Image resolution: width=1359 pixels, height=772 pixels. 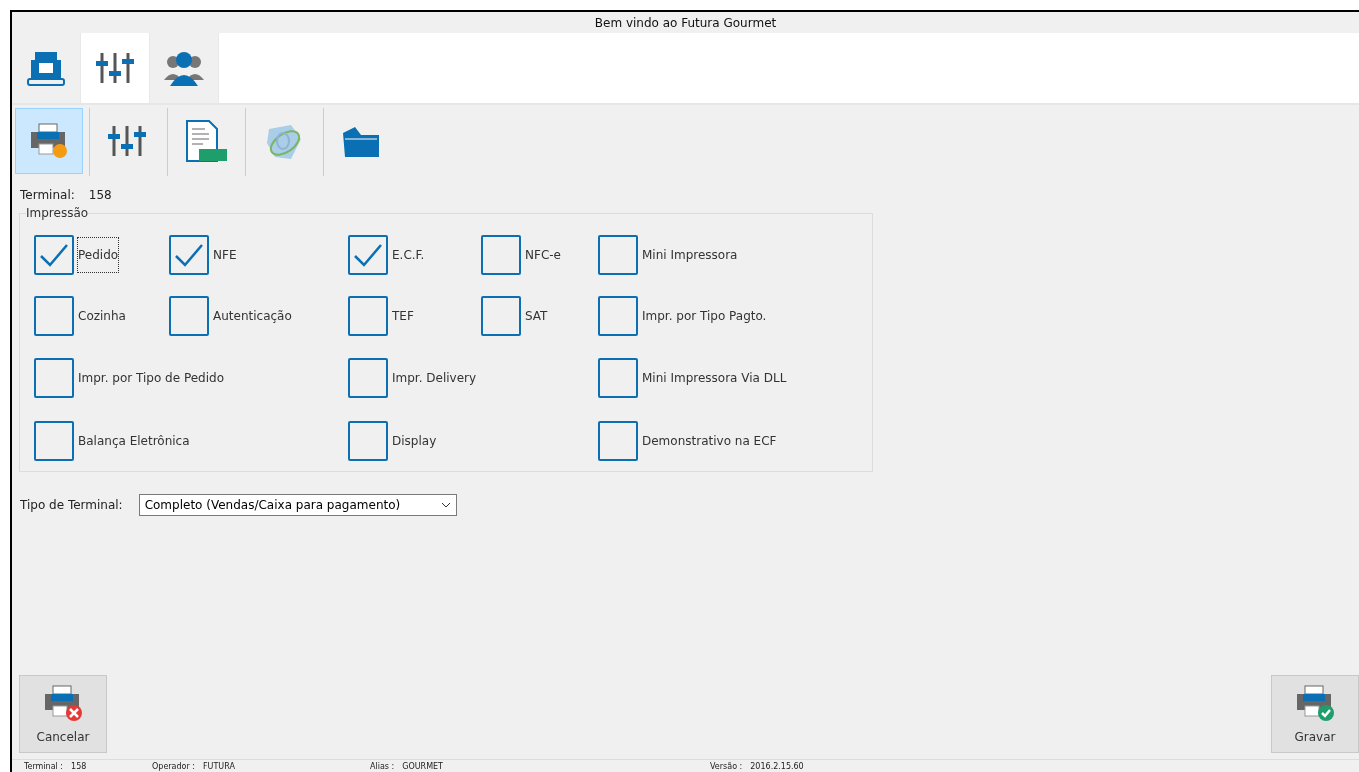 I want to click on terminal-type-label: Tipo de Terminal:, so click(x=71, y=505).